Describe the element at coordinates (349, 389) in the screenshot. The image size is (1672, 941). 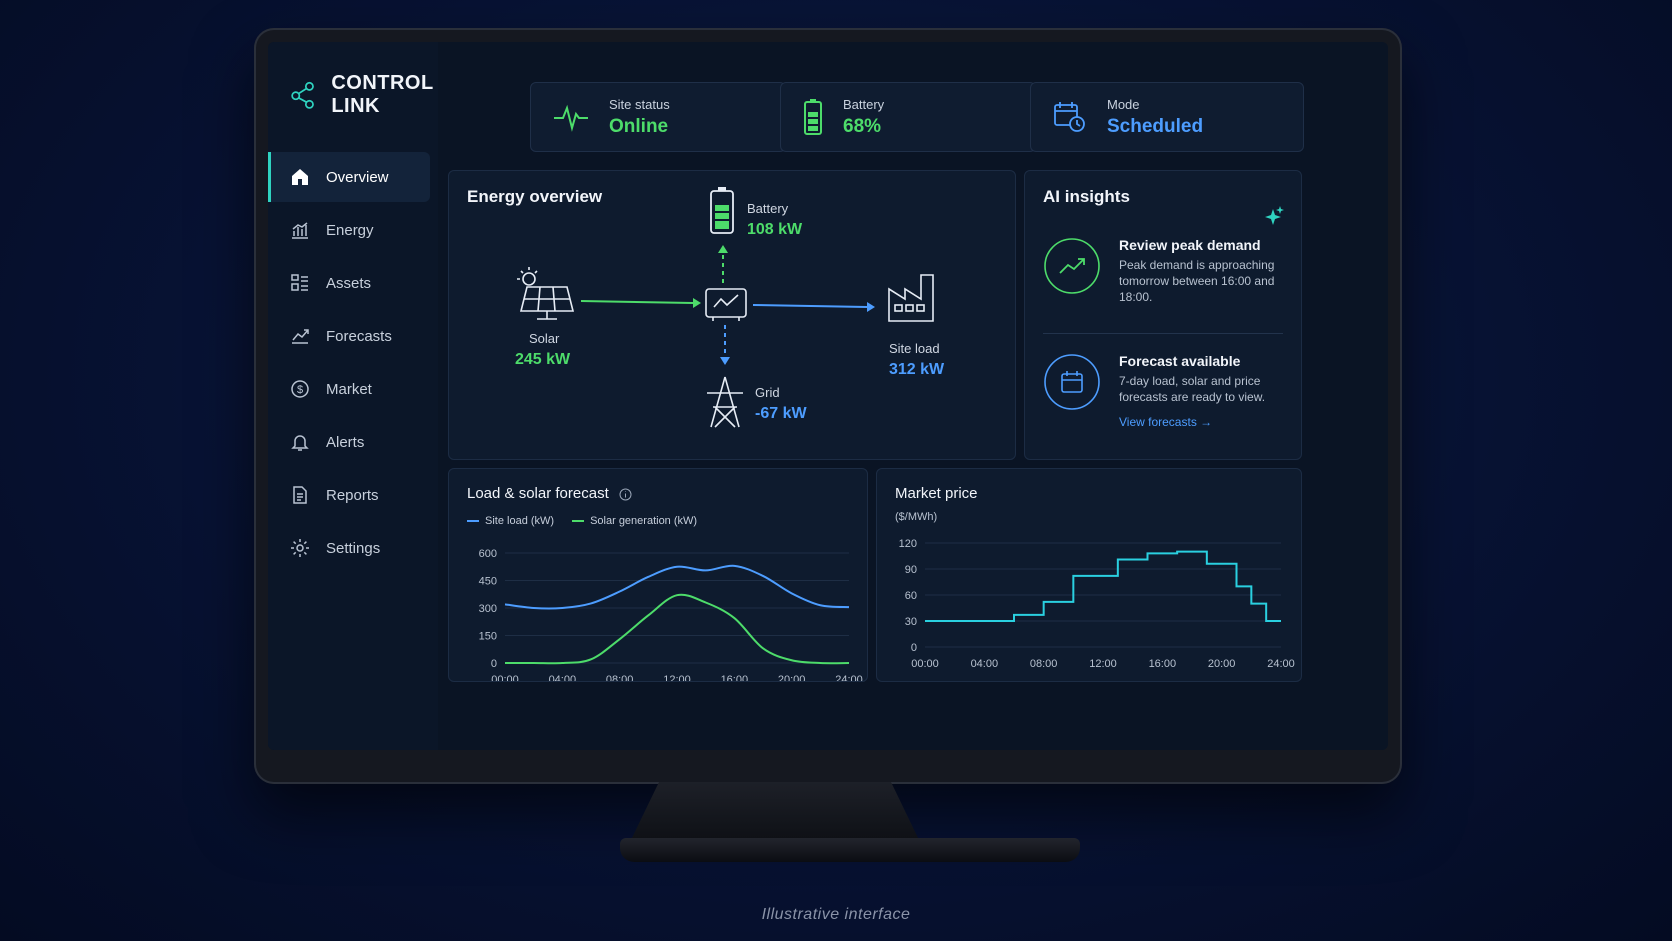
I see `sidebar-item-label: Market` at that location.